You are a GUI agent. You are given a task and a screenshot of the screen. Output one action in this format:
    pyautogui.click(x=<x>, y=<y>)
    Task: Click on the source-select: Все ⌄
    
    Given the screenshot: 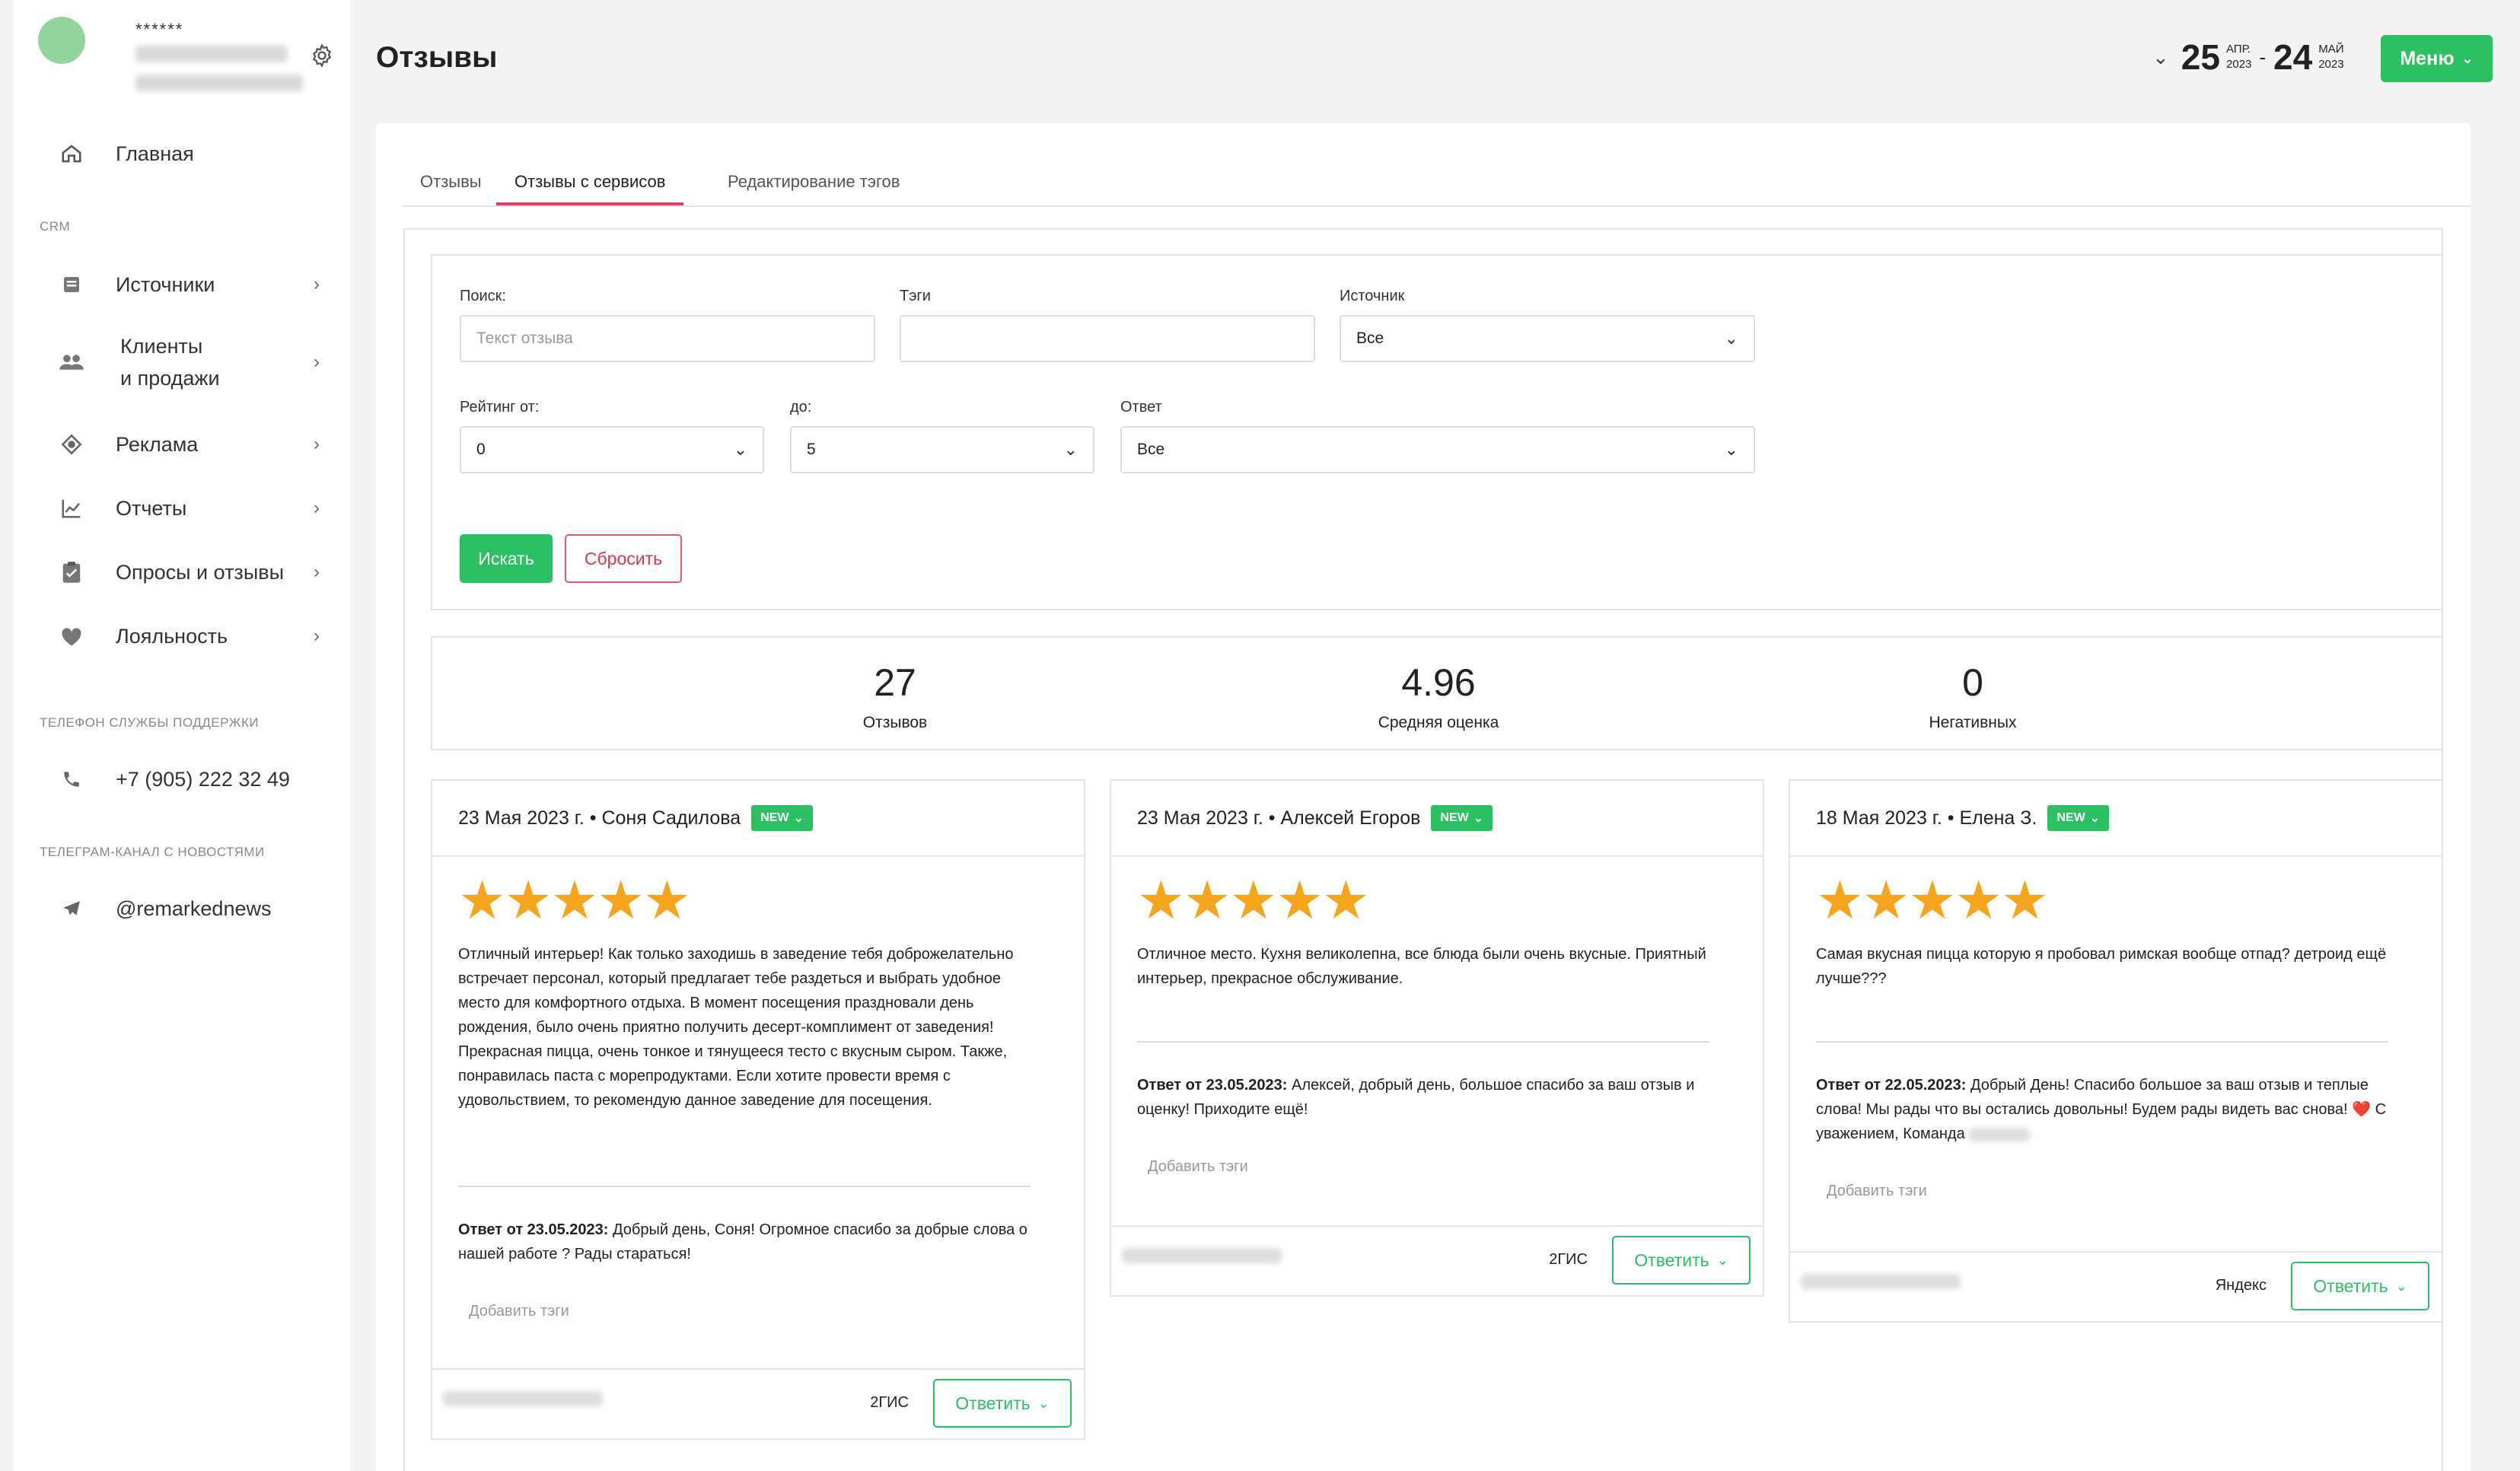 What is the action you would take?
    pyautogui.click(x=1547, y=339)
    